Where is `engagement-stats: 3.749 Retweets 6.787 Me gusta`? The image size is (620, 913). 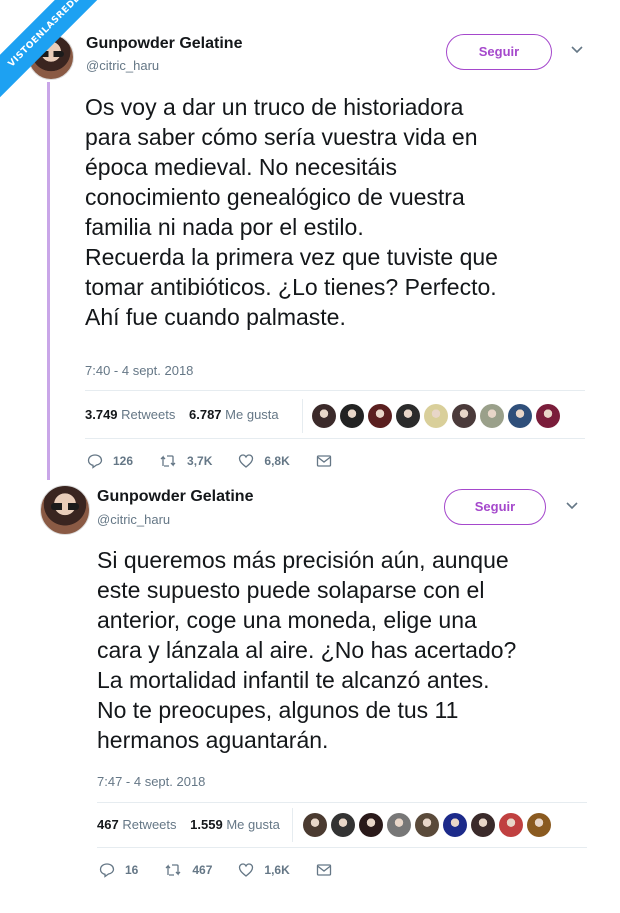 engagement-stats: 3.749 Retweets 6.787 Me gusta is located at coordinates (187, 414).